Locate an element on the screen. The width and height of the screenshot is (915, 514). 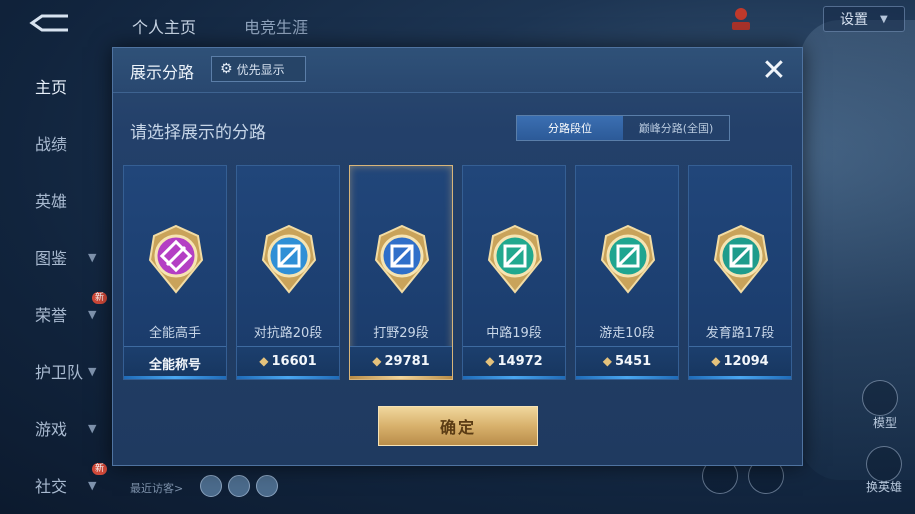
lane-name: 全能高手 is located at coordinates (174, 333).